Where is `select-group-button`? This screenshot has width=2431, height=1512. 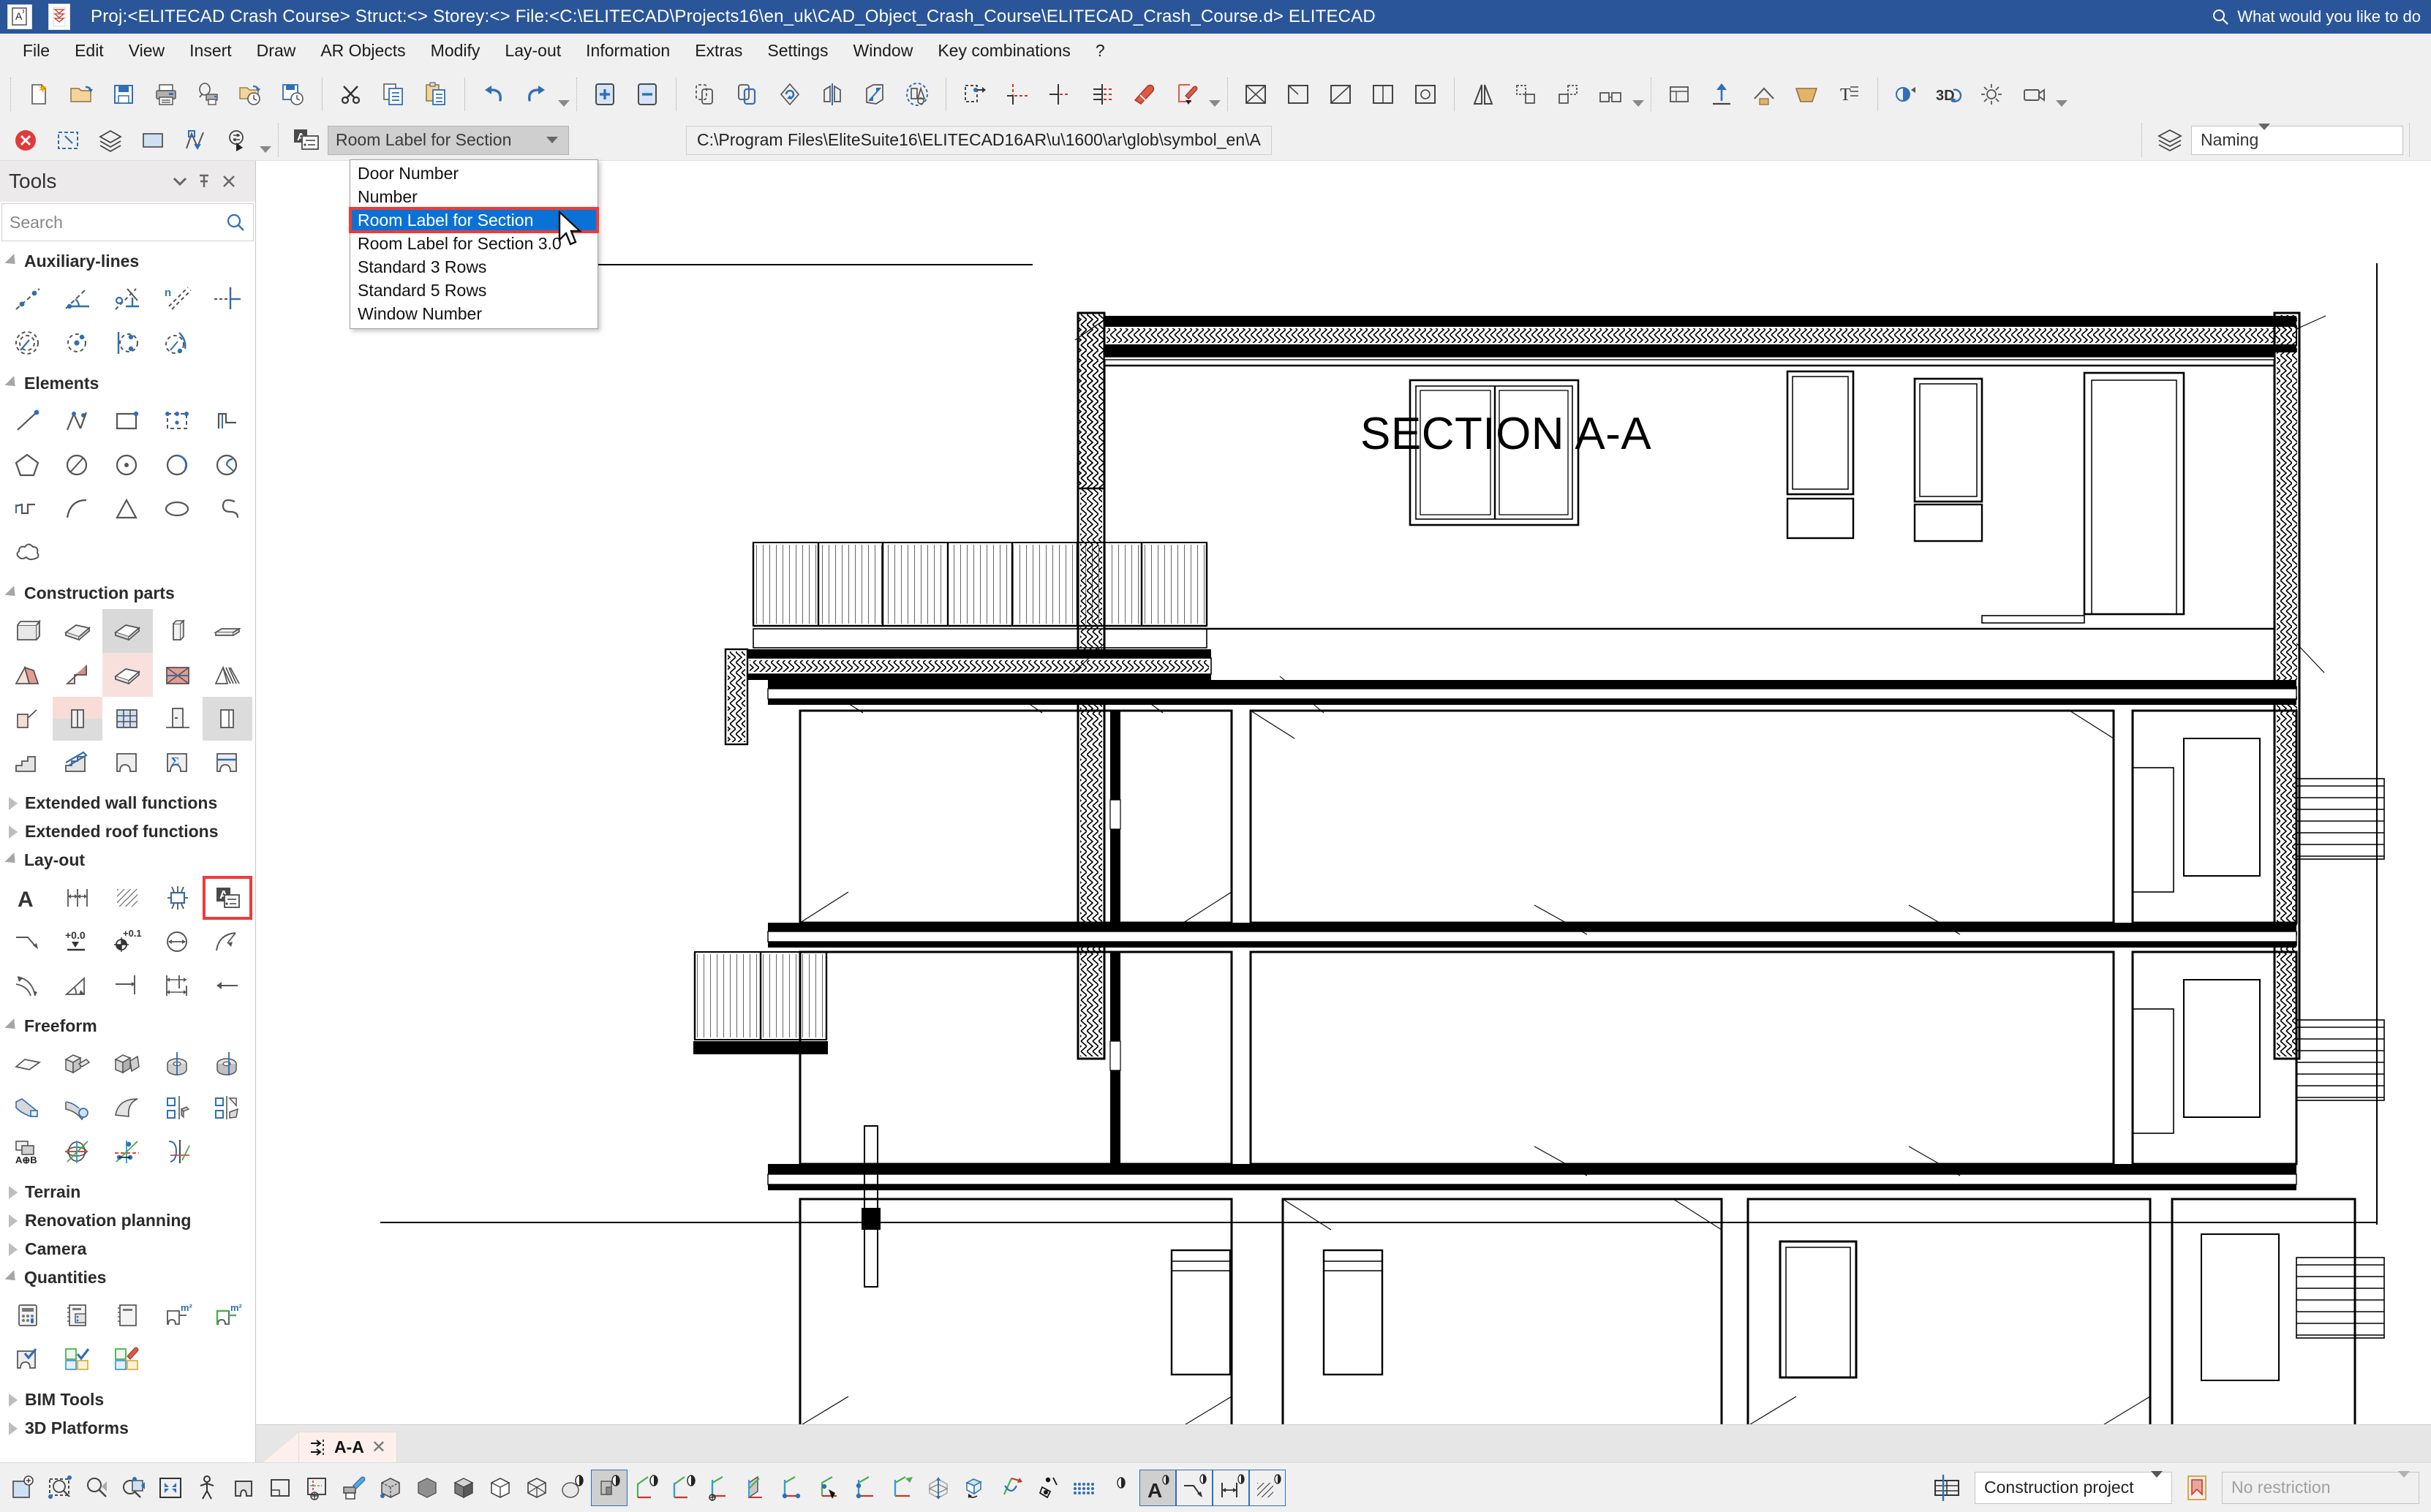
select-group-button is located at coordinates (917, 94).